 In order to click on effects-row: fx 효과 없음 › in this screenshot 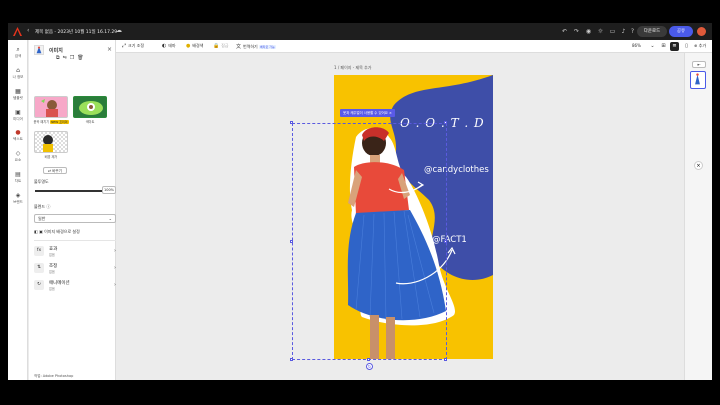, I will do `click(75, 252)`.